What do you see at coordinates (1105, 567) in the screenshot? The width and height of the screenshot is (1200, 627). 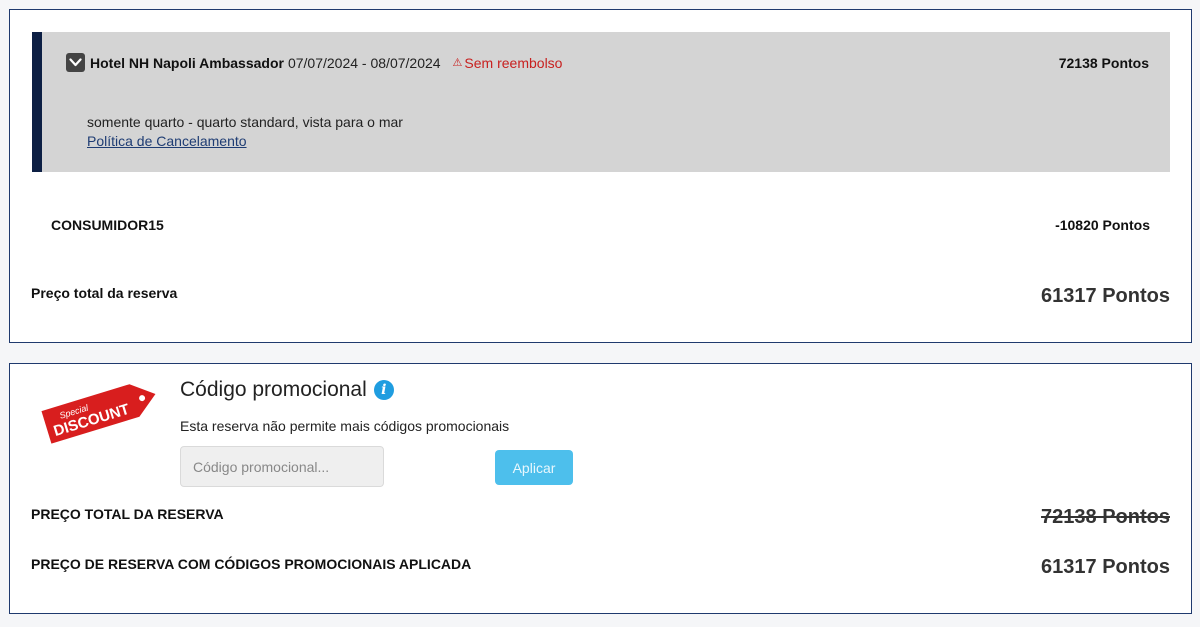 I see `discounted-total-value: 61317 Pontos` at bounding box center [1105, 567].